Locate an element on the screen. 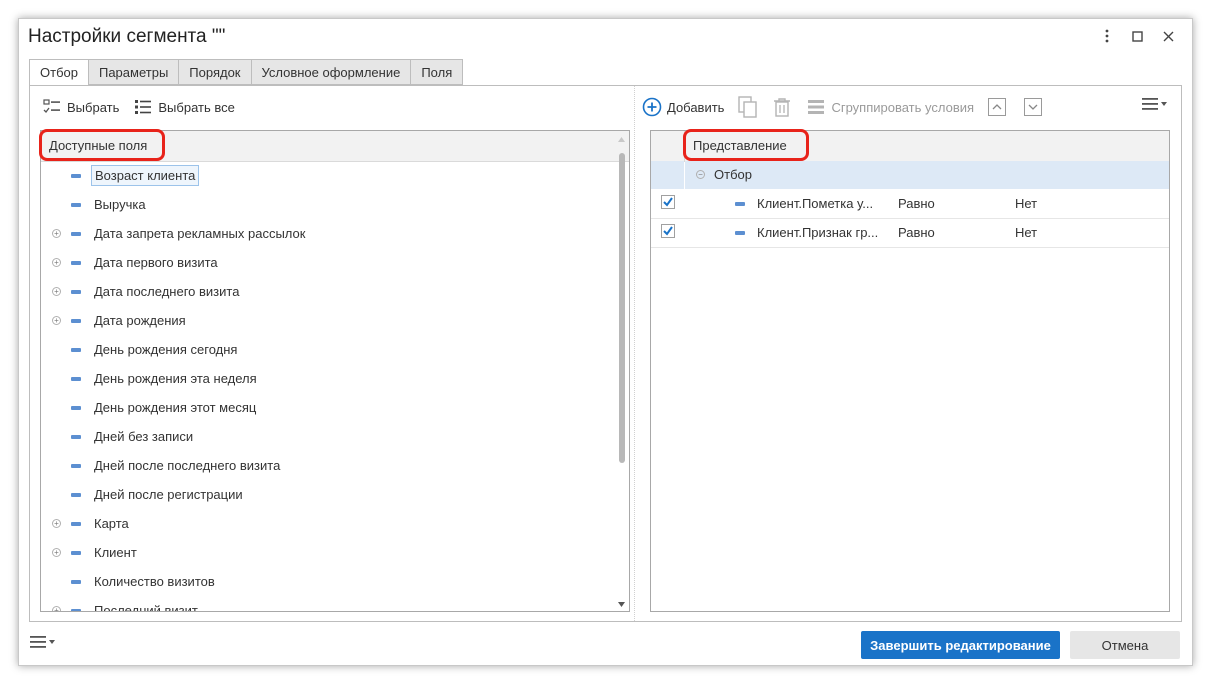 This screenshot has width=1213, height=687. field-label: День рождения этот месяц is located at coordinates (175, 407).